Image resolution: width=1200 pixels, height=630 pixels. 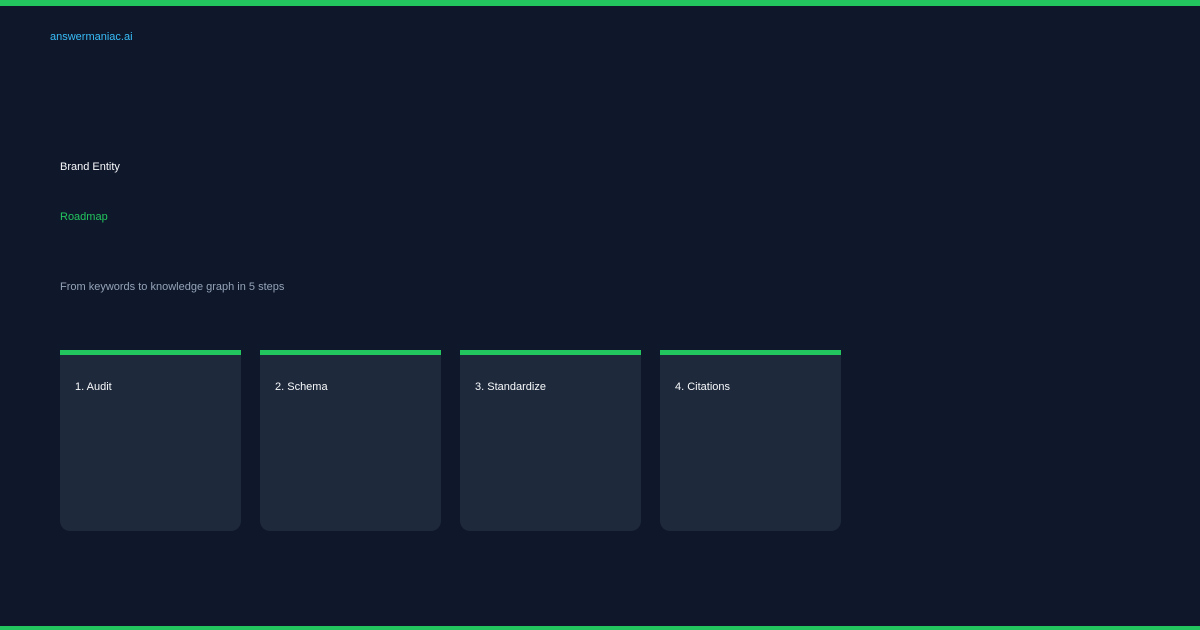 I want to click on step-card-label: 3. Standardize, so click(x=510, y=387).